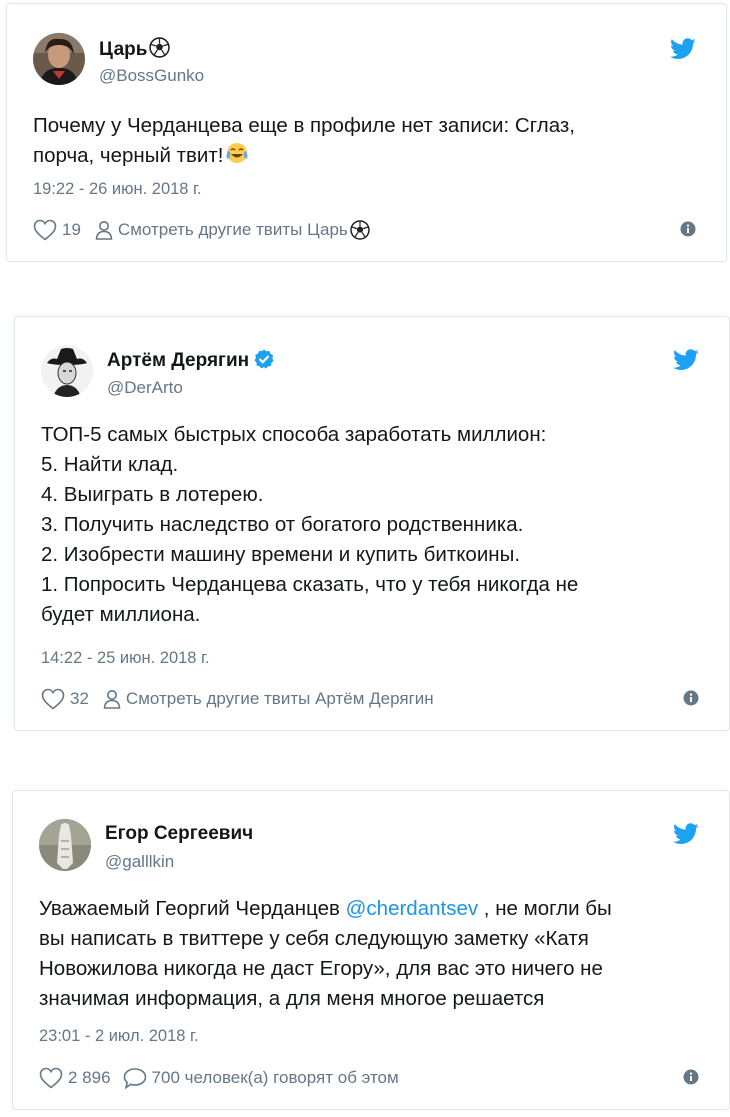 This screenshot has width=730, height=1117. What do you see at coordinates (545, 908) in the screenshot?
I see `tweet-text-fragment: , не могли бы` at bounding box center [545, 908].